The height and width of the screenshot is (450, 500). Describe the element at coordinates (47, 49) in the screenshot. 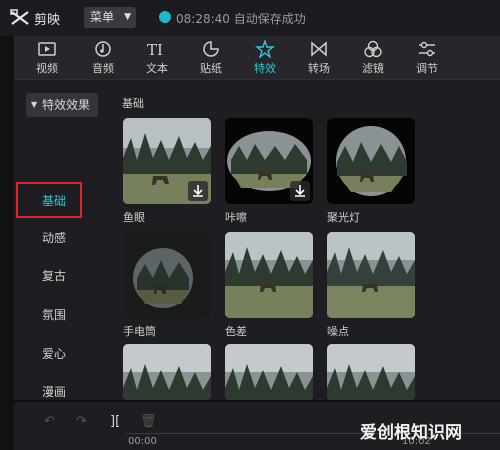

I see `video-icon` at that location.